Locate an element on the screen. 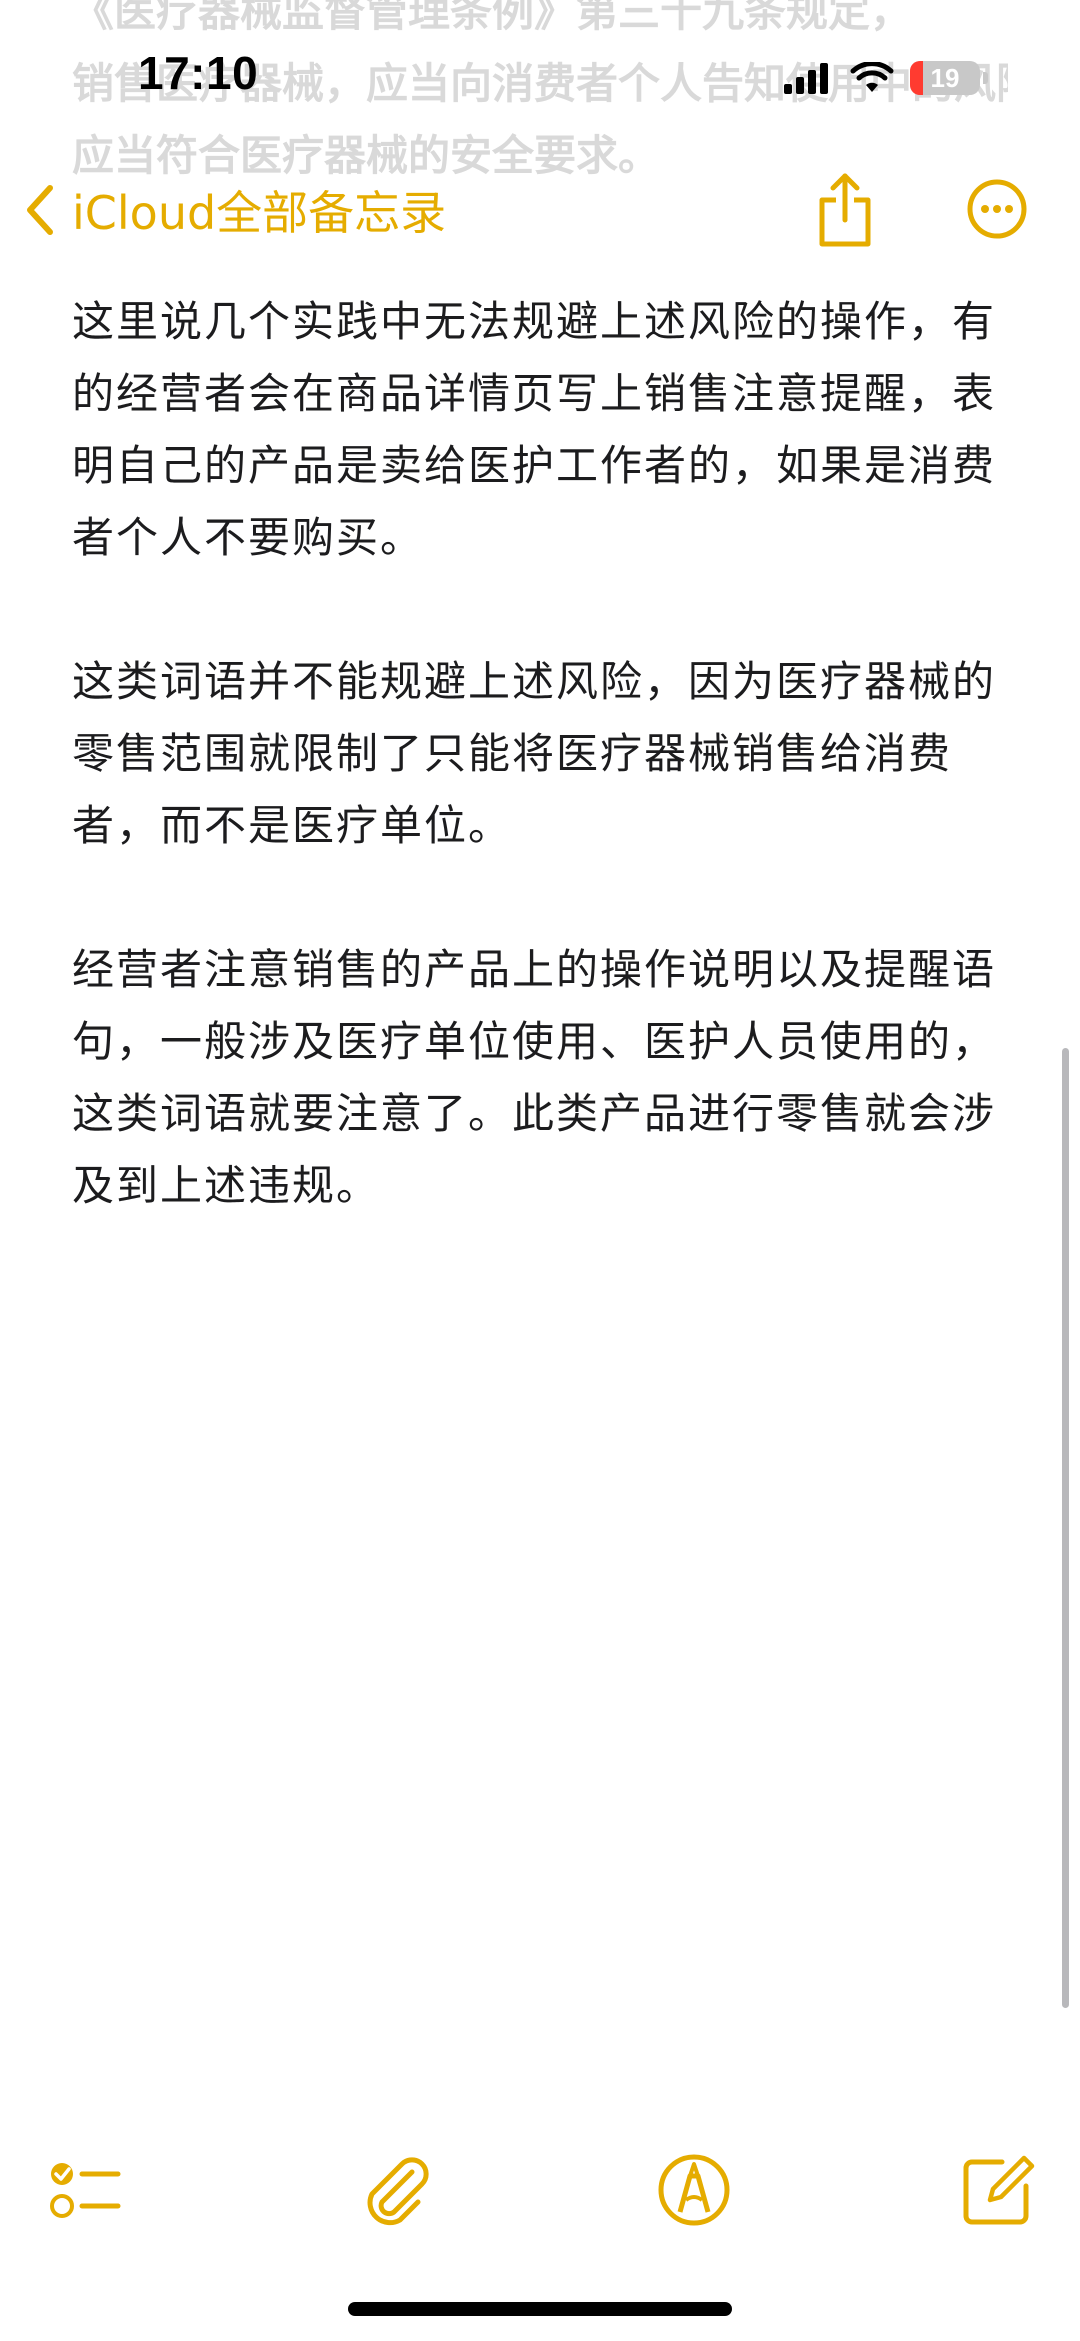 The width and height of the screenshot is (1080, 2341). back-button: iCloud全部备忘录 is located at coordinates (234, 210).